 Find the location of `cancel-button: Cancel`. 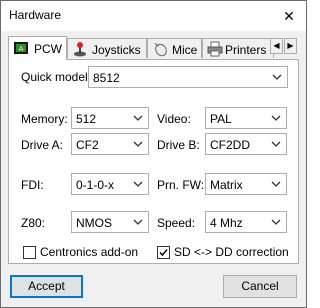

cancel-button: Cancel is located at coordinates (260, 286).